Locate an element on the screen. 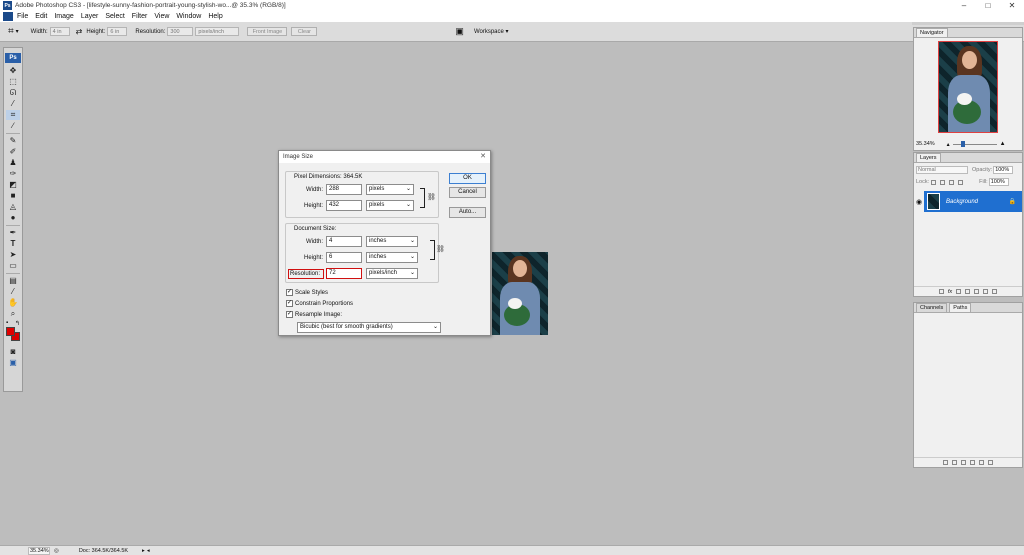 This screenshot has height=555, width=1024. menu-filter: Filter is located at coordinates (140, 16).